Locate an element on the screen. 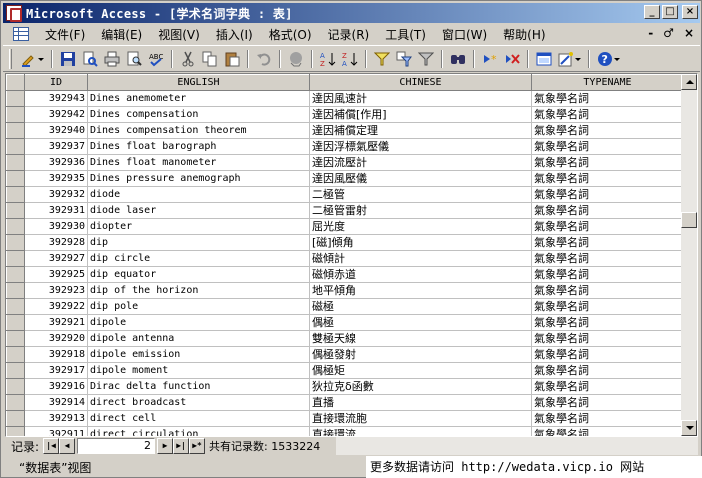 This screenshot has width=702, height=478. paste-icon is located at coordinates (232, 59).